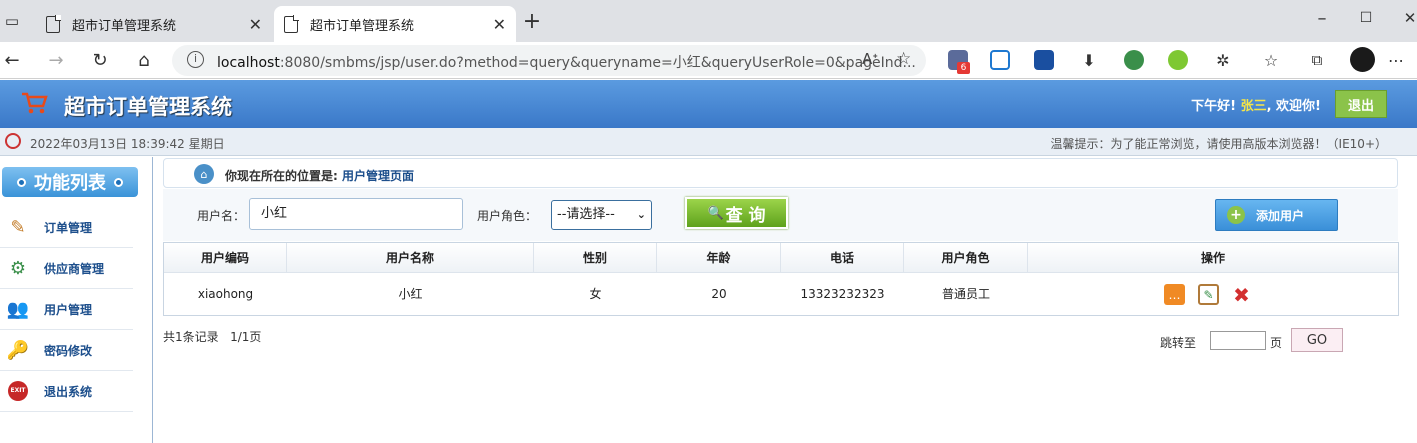 This screenshot has height=443, width=1417. What do you see at coordinates (12, 60) in the screenshot?
I see `back-icon: ←` at bounding box center [12, 60].